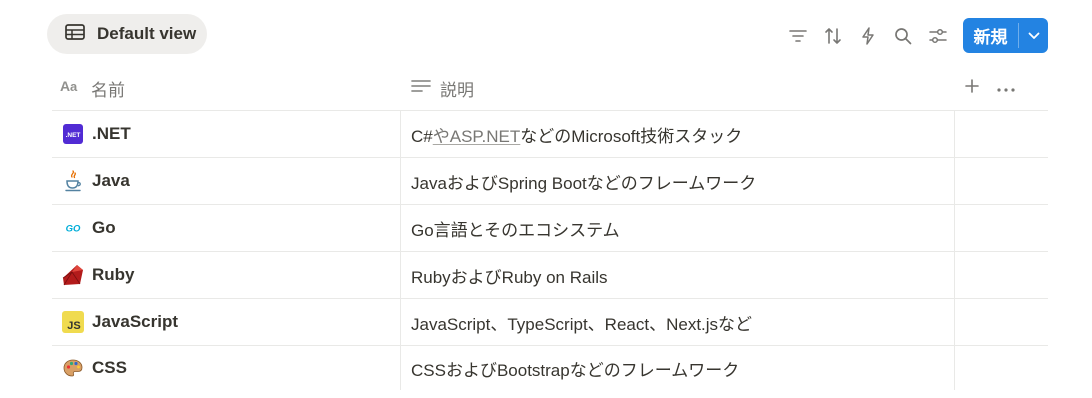 The height and width of the screenshot is (398, 1092). Describe the element at coordinates (108, 90) in the screenshot. I see `column-header-name-label: 名前` at that location.